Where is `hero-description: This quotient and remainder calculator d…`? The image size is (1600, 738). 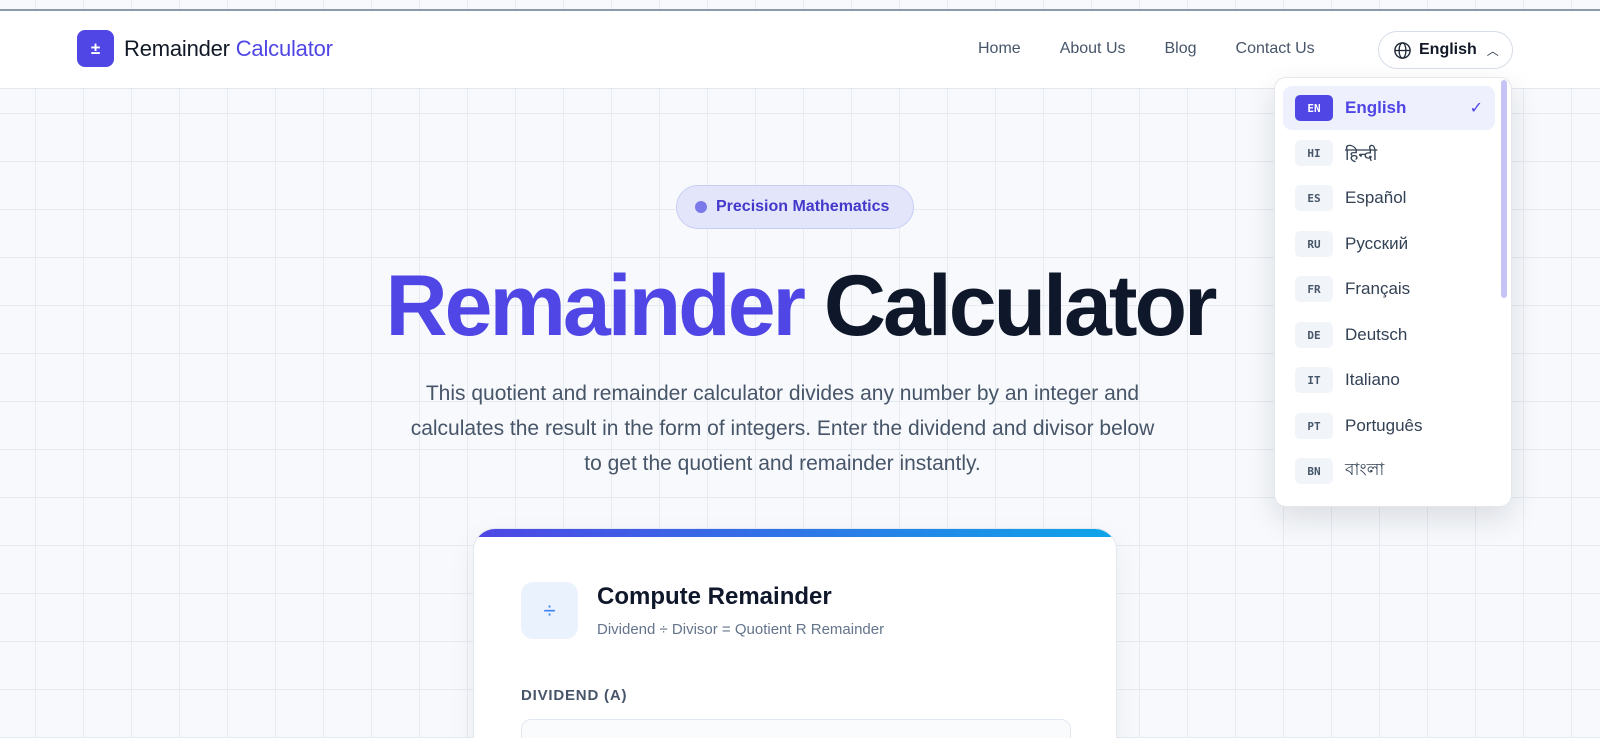 hero-description: This quotient and remainder calculator d… is located at coordinates (782, 428).